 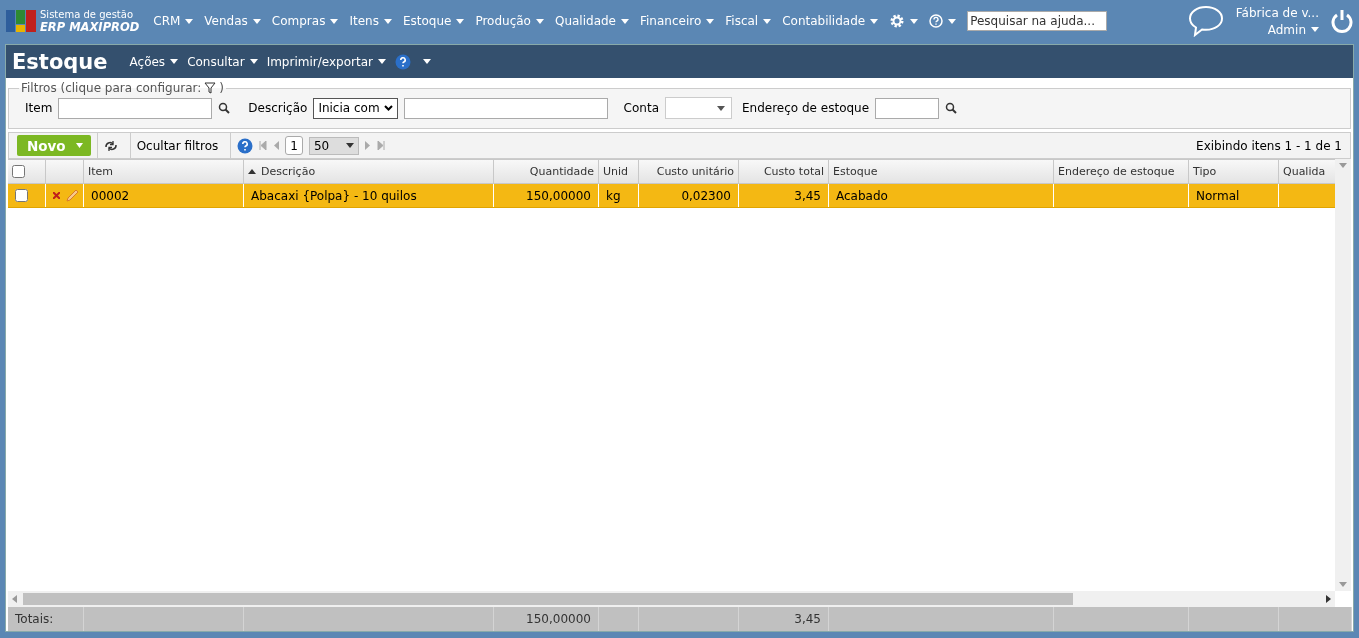 What do you see at coordinates (689, 171) in the screenshot?
I see `column-header: Custo unitário` at bounding box center [689, 171].